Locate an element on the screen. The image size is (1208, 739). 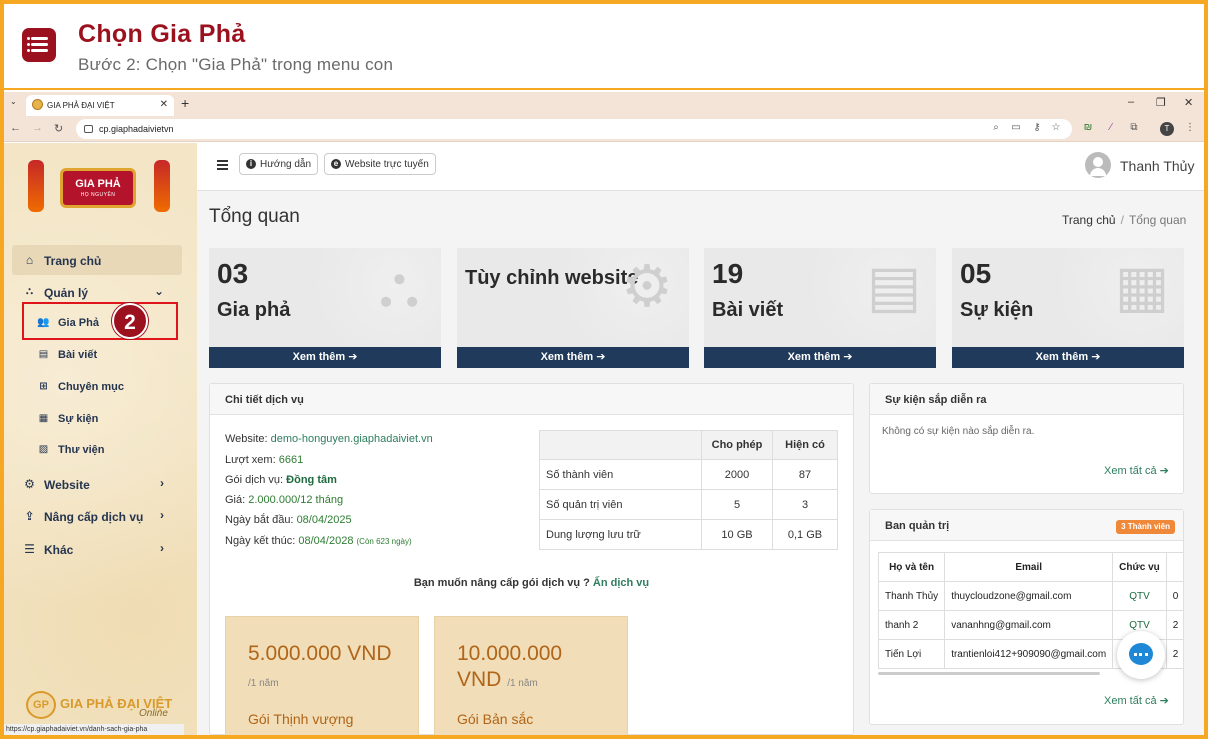
breadcrumb-home: Trang chủ is located at coordinates (1089, 220).